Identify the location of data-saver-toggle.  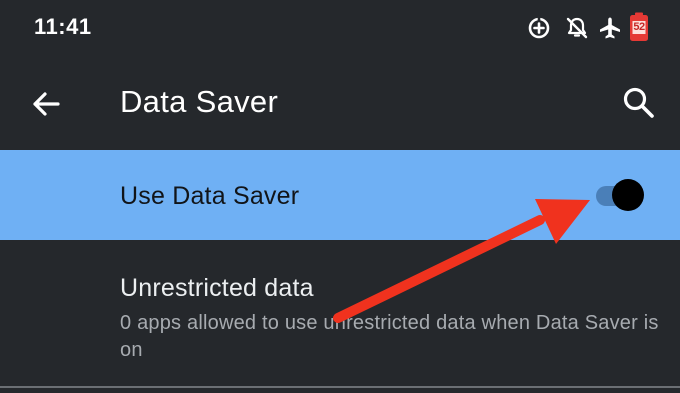
(622, 196).